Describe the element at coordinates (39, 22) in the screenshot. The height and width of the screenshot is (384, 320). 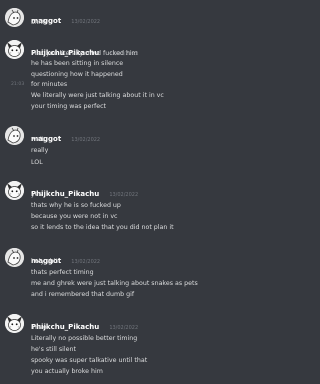
I see `message-text: shhh` at that location.